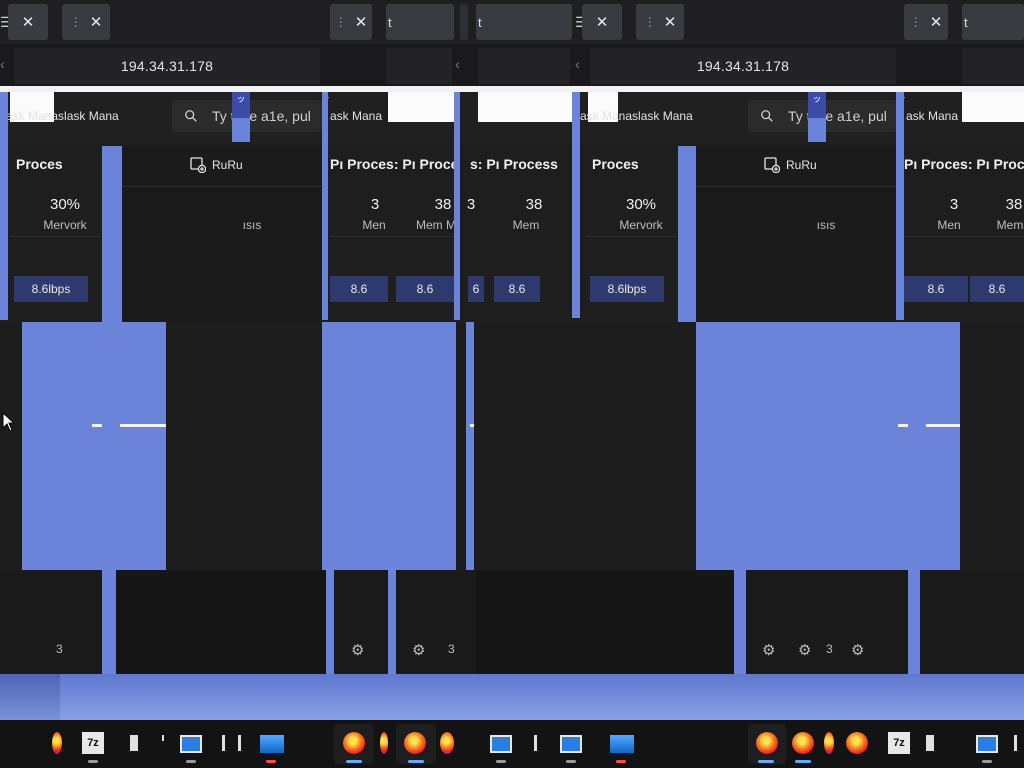 The height and width of the screenshot is (768, 1024). I want to click on taskbar, so click(512, 744).